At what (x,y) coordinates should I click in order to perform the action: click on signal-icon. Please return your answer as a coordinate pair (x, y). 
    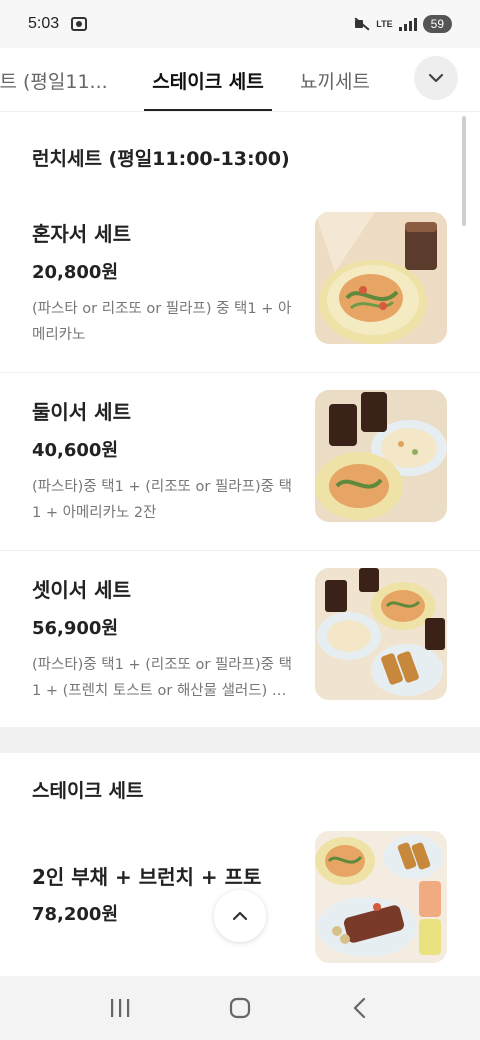
    Looking at the image, I should click on (407, 24).